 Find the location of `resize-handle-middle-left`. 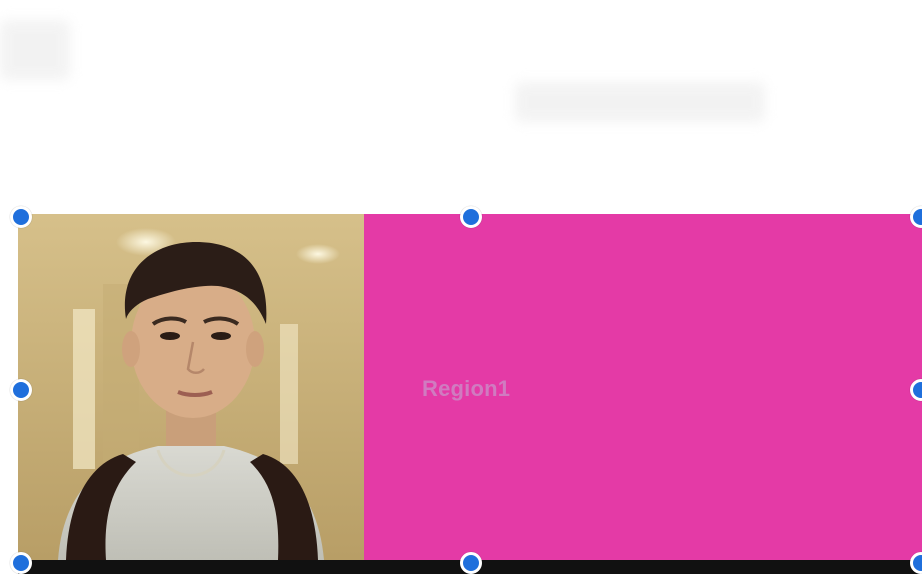

resize-handle-middle-left is located at coordinates (21, 390).